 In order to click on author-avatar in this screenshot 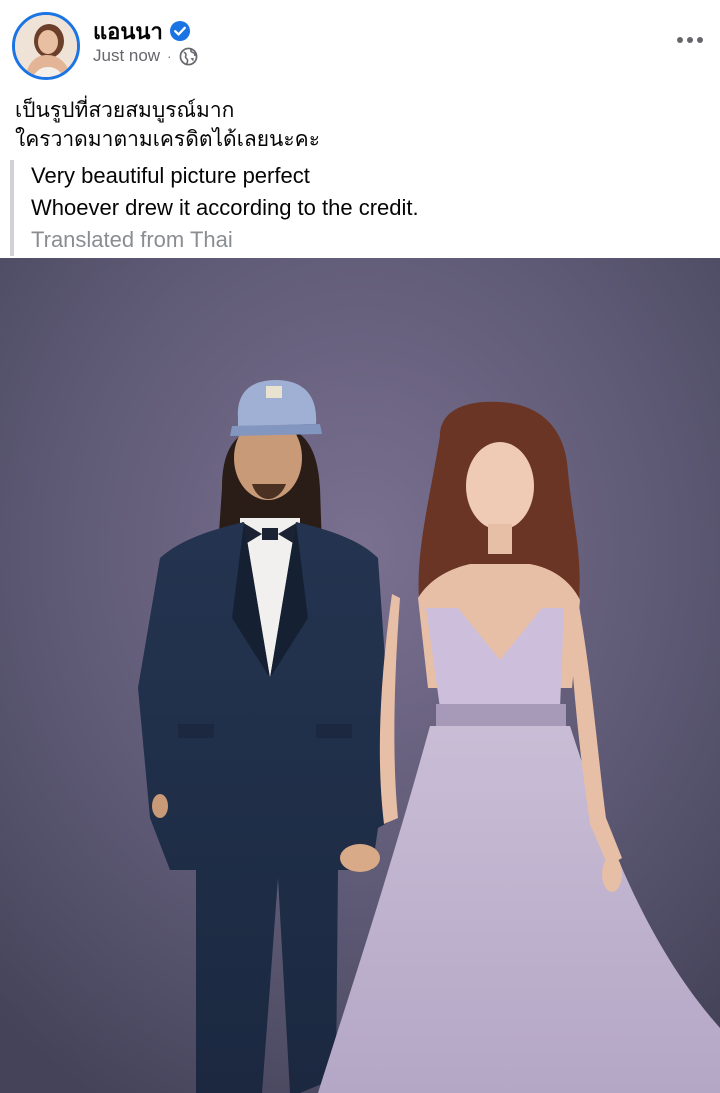, I will do `click(46, 46)`.